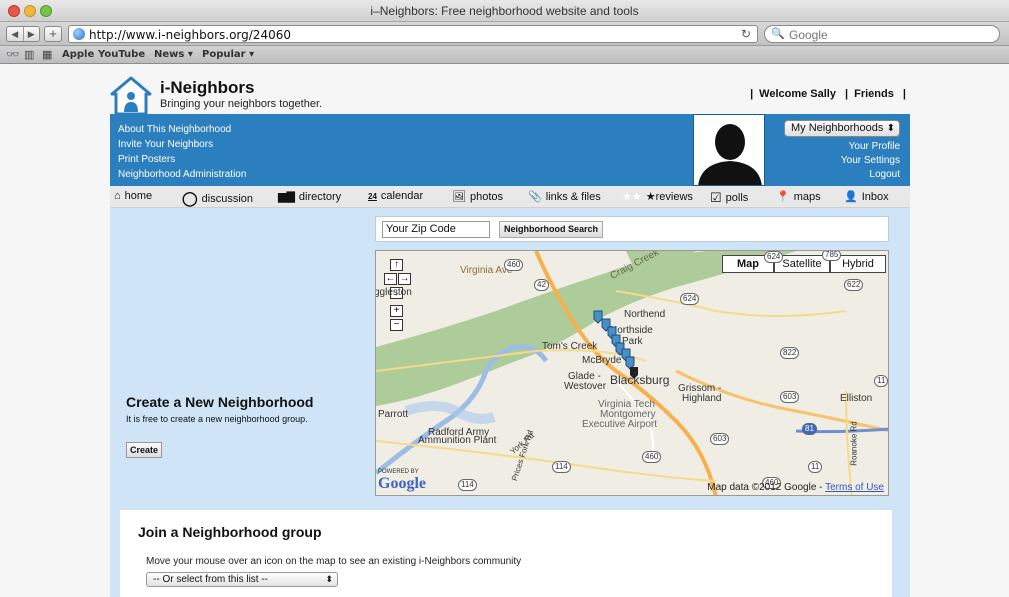  Describe the element at coordinates (217, 198) in the screenshot. I see `nav-discussion: ◯ discussion` at that location.